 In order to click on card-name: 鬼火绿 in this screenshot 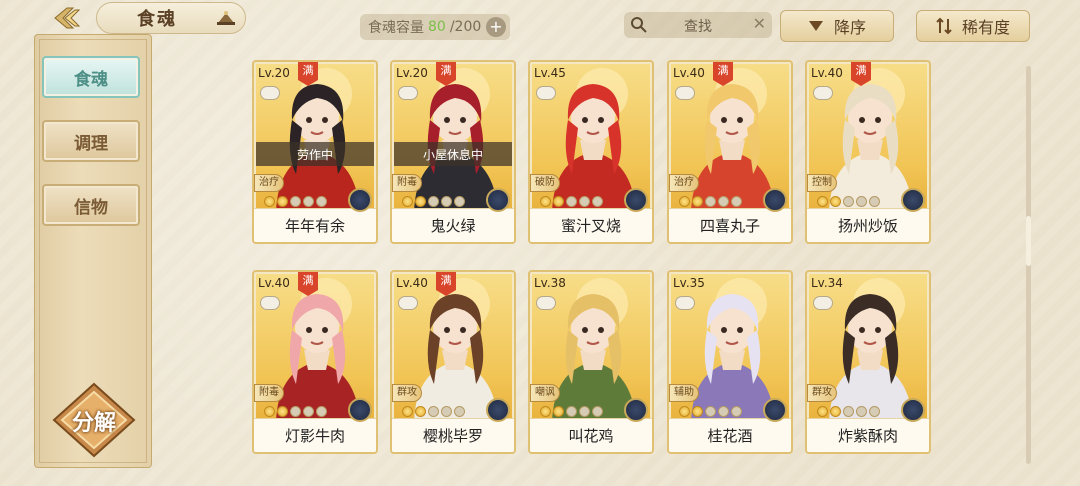, I will do `click(453, 225)`.